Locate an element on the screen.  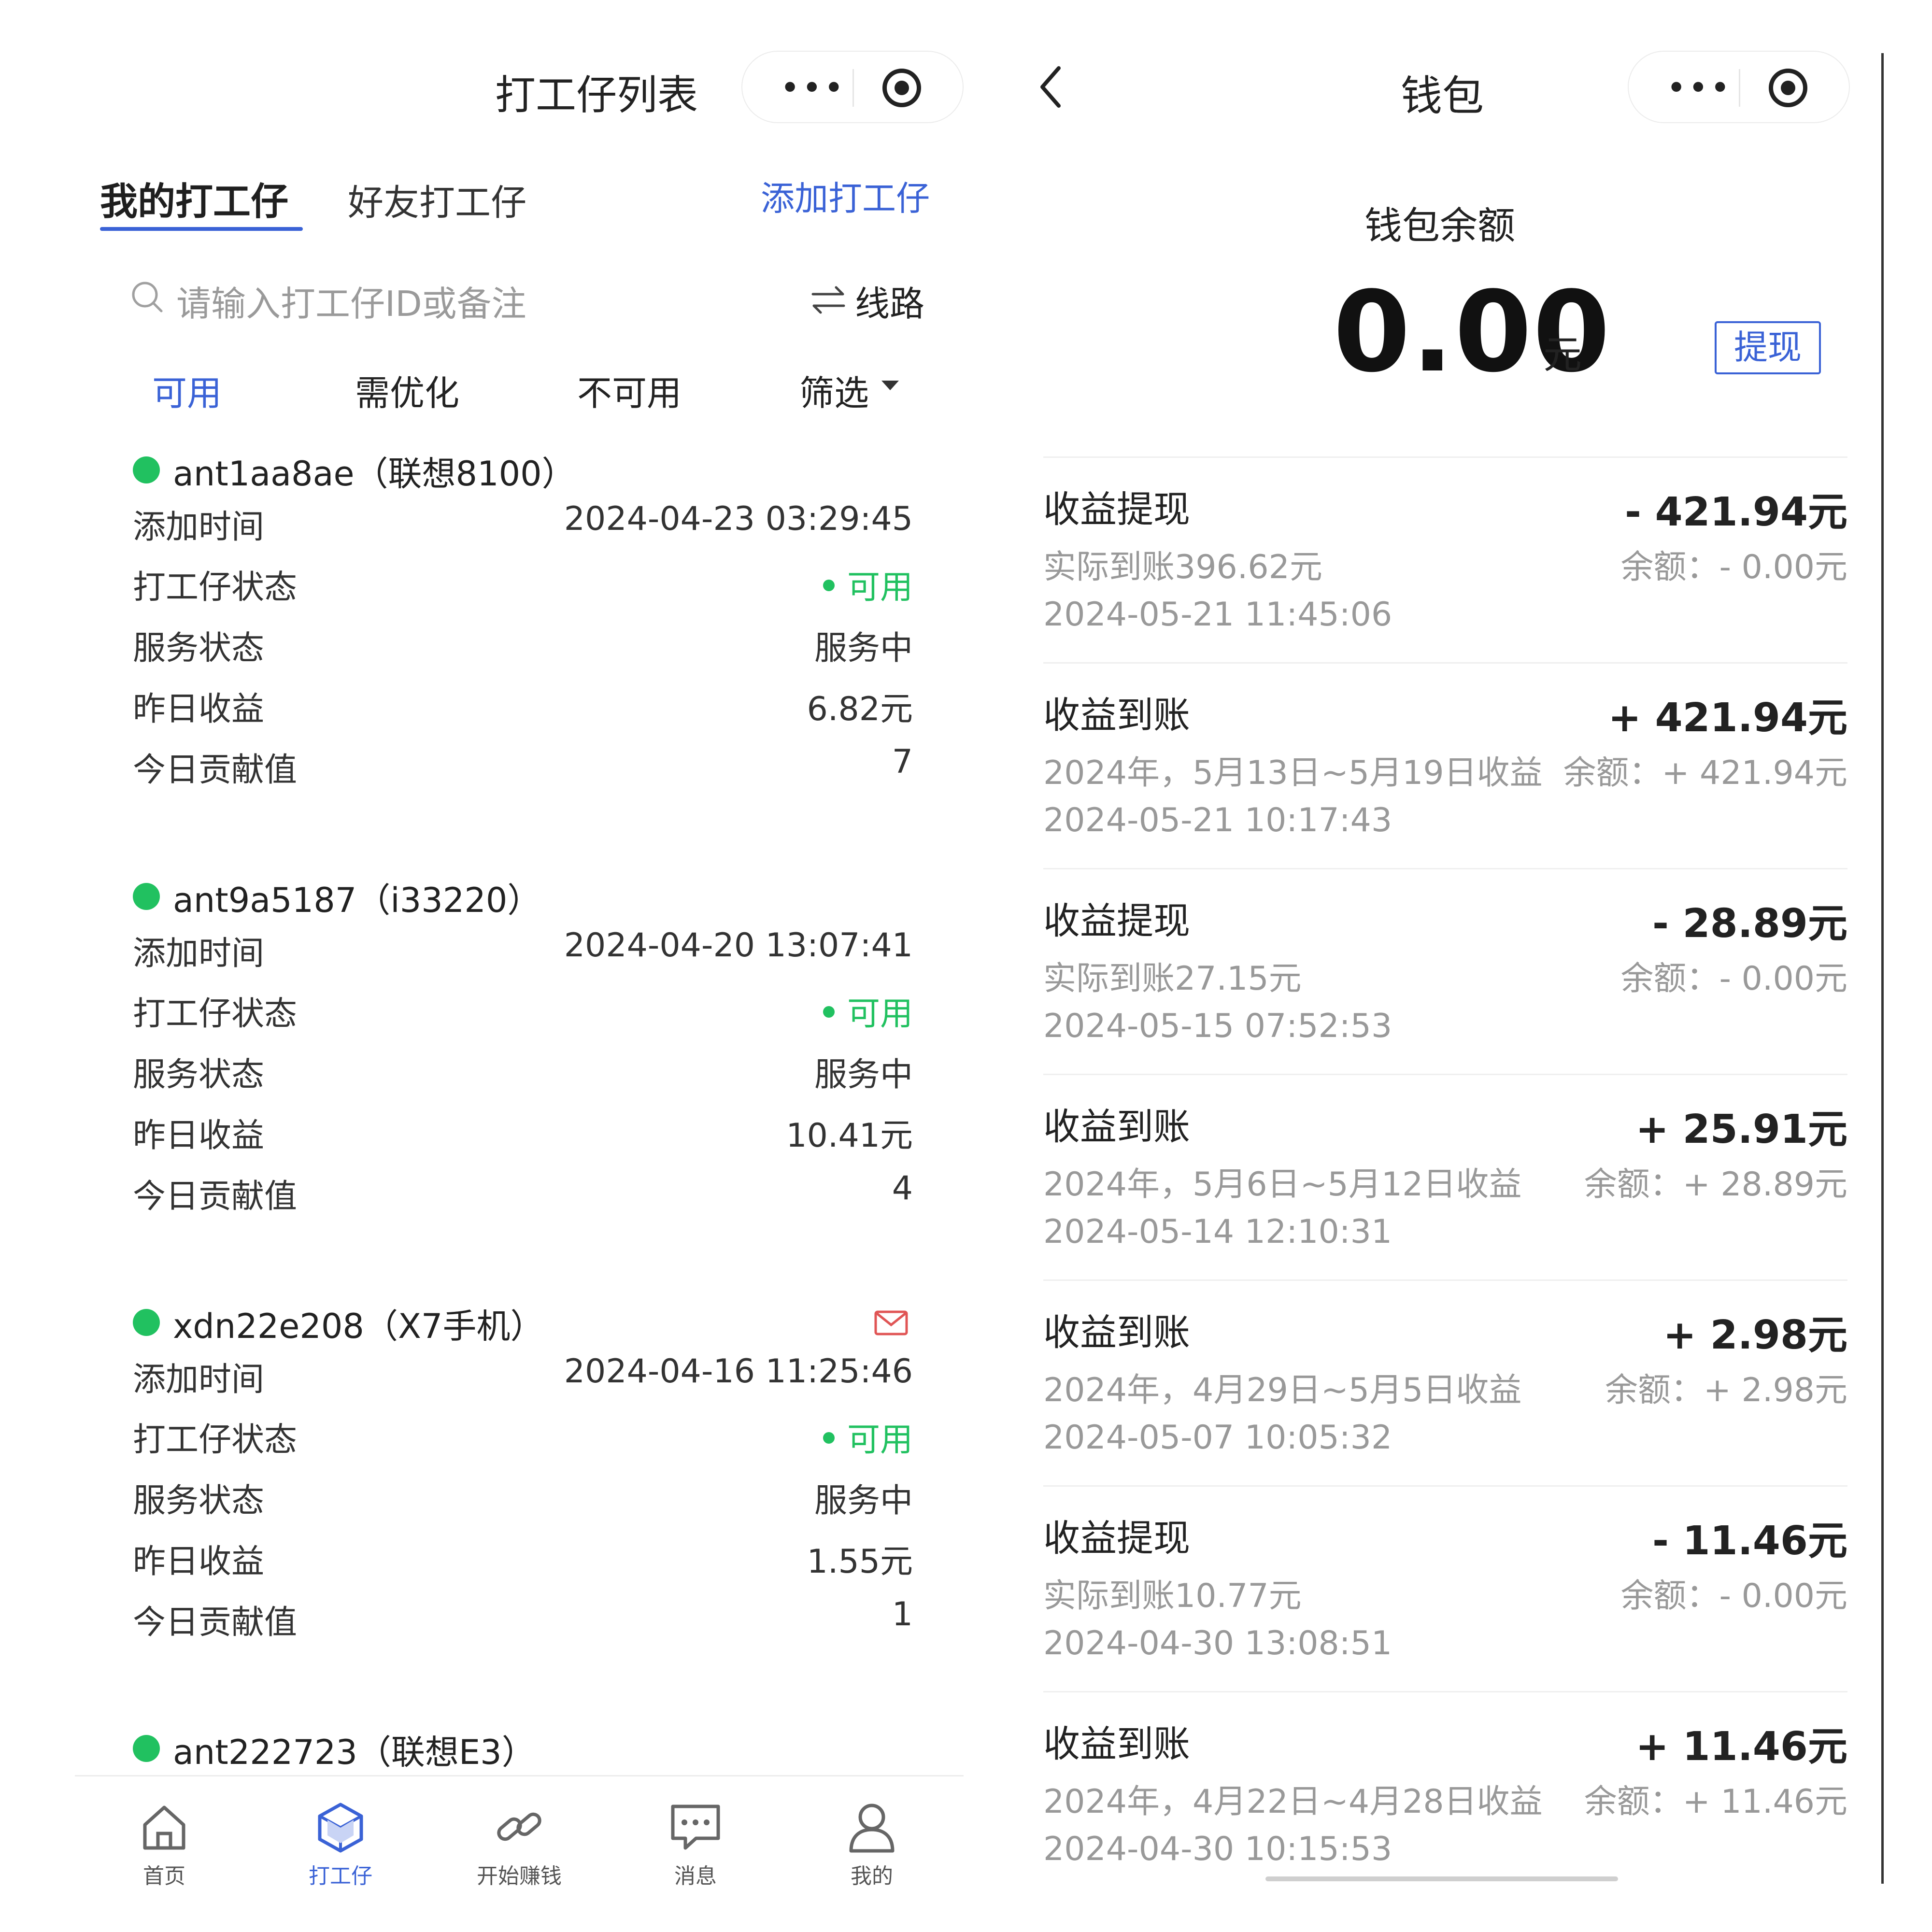
user-icon is located at coordinates (872, 1828).